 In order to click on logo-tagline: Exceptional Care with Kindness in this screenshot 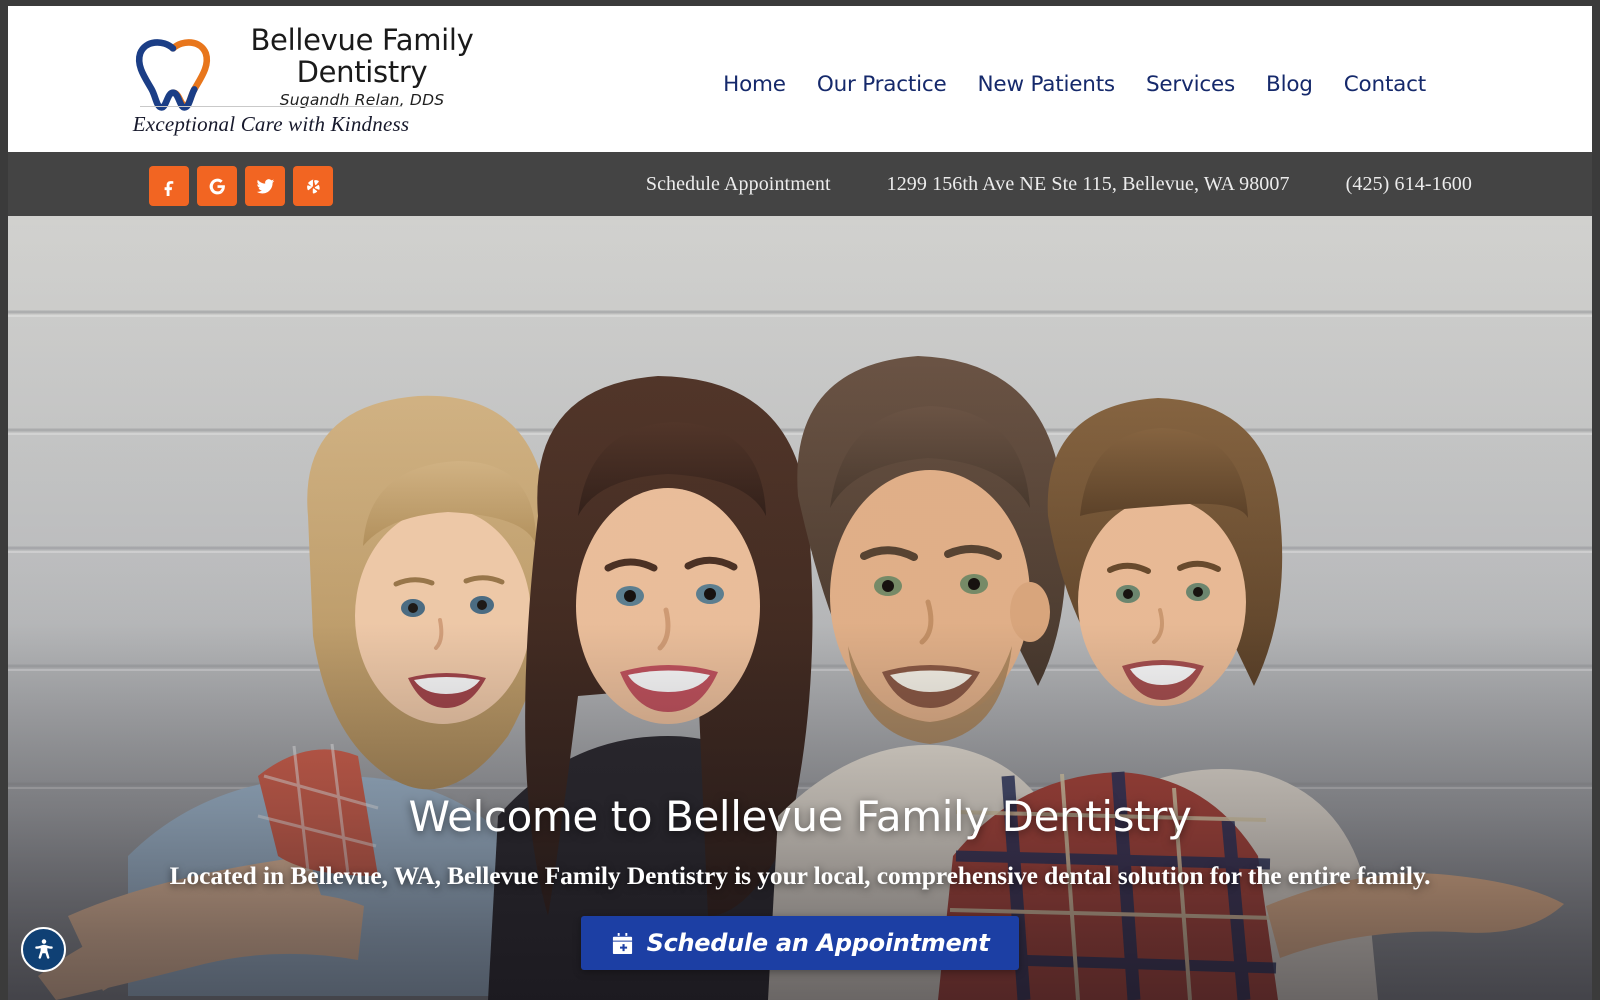, I will do `click(271, 124)`.